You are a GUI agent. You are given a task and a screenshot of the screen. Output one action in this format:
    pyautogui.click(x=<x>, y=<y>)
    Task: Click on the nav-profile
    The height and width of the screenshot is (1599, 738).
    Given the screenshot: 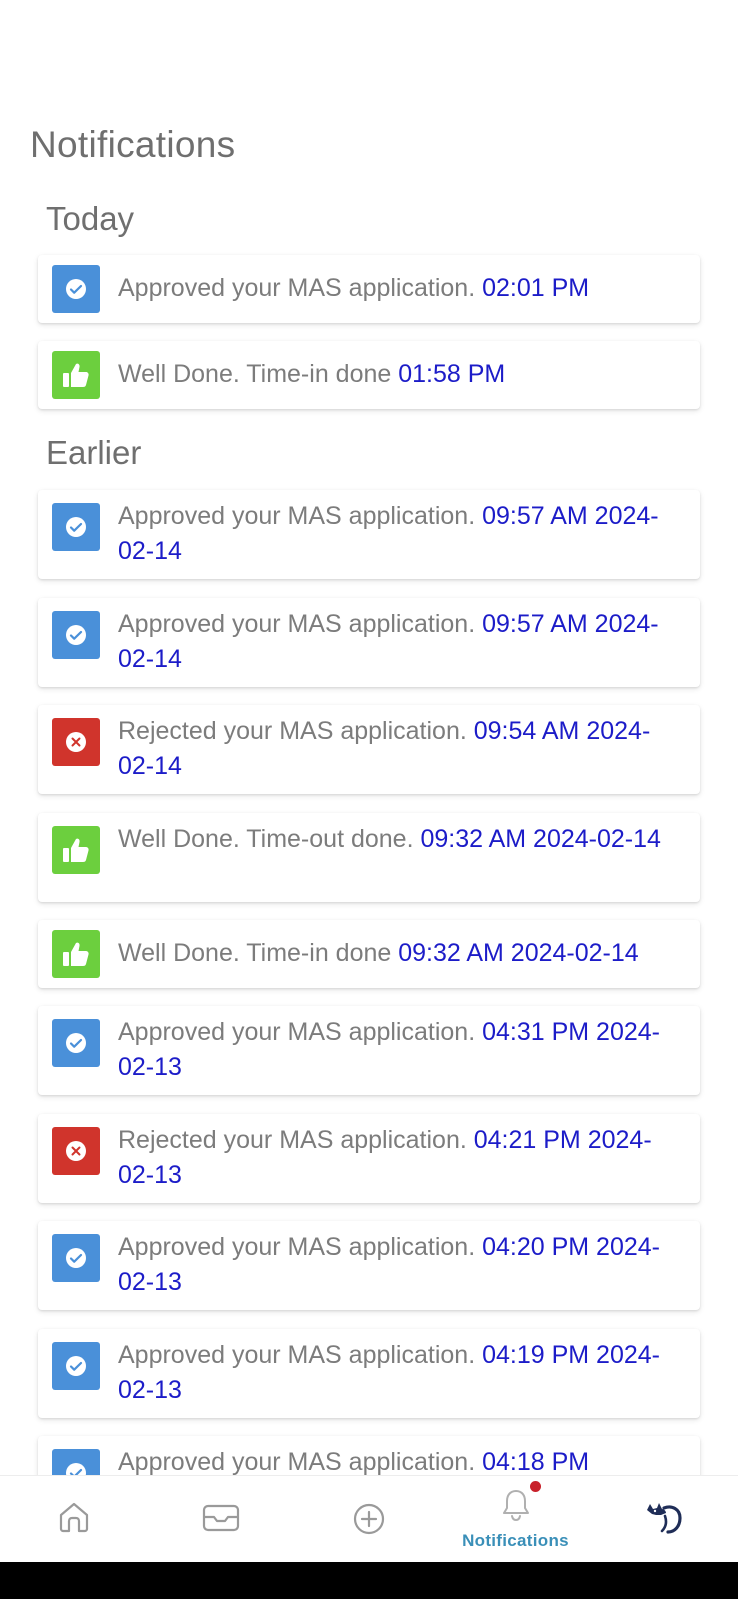 What is the action you would take?
    pyautogui.click(x=663, y=1519)
    